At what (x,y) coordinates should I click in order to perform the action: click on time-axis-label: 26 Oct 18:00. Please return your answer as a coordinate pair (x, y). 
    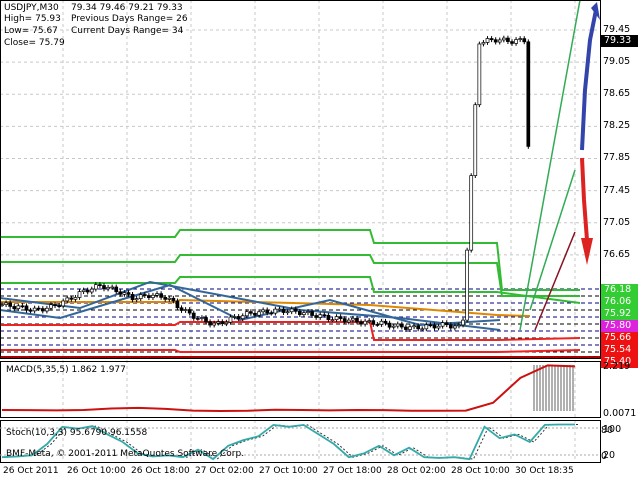
    Looking at the image, I should click on (160, 471).